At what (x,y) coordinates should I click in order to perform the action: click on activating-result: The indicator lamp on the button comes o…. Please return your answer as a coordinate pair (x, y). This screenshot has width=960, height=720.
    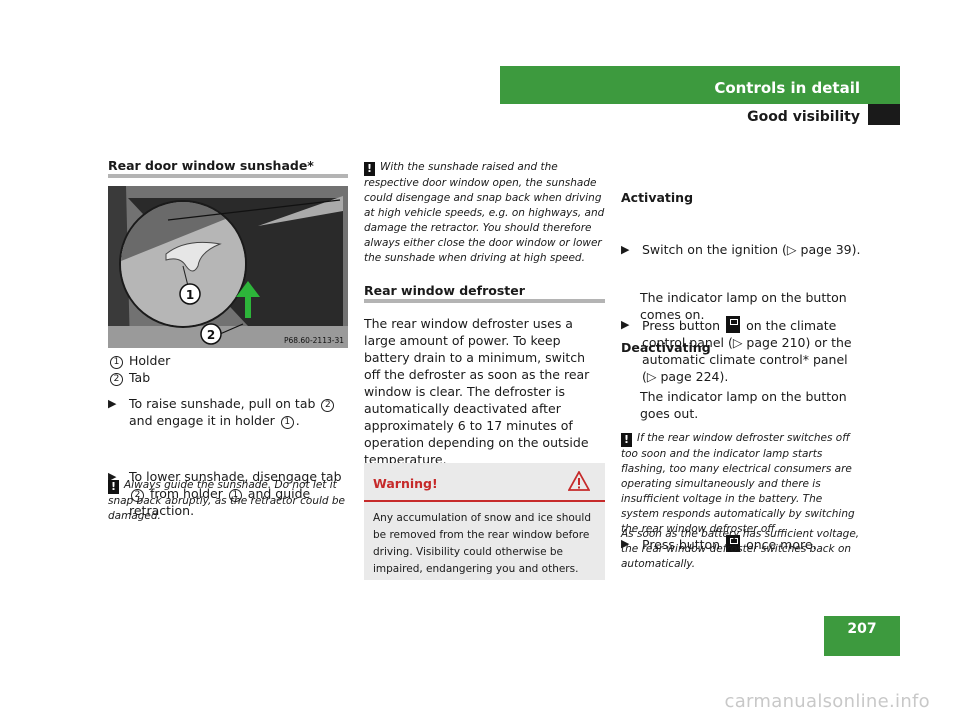
    Looking at the image, I should click on (743, 306).